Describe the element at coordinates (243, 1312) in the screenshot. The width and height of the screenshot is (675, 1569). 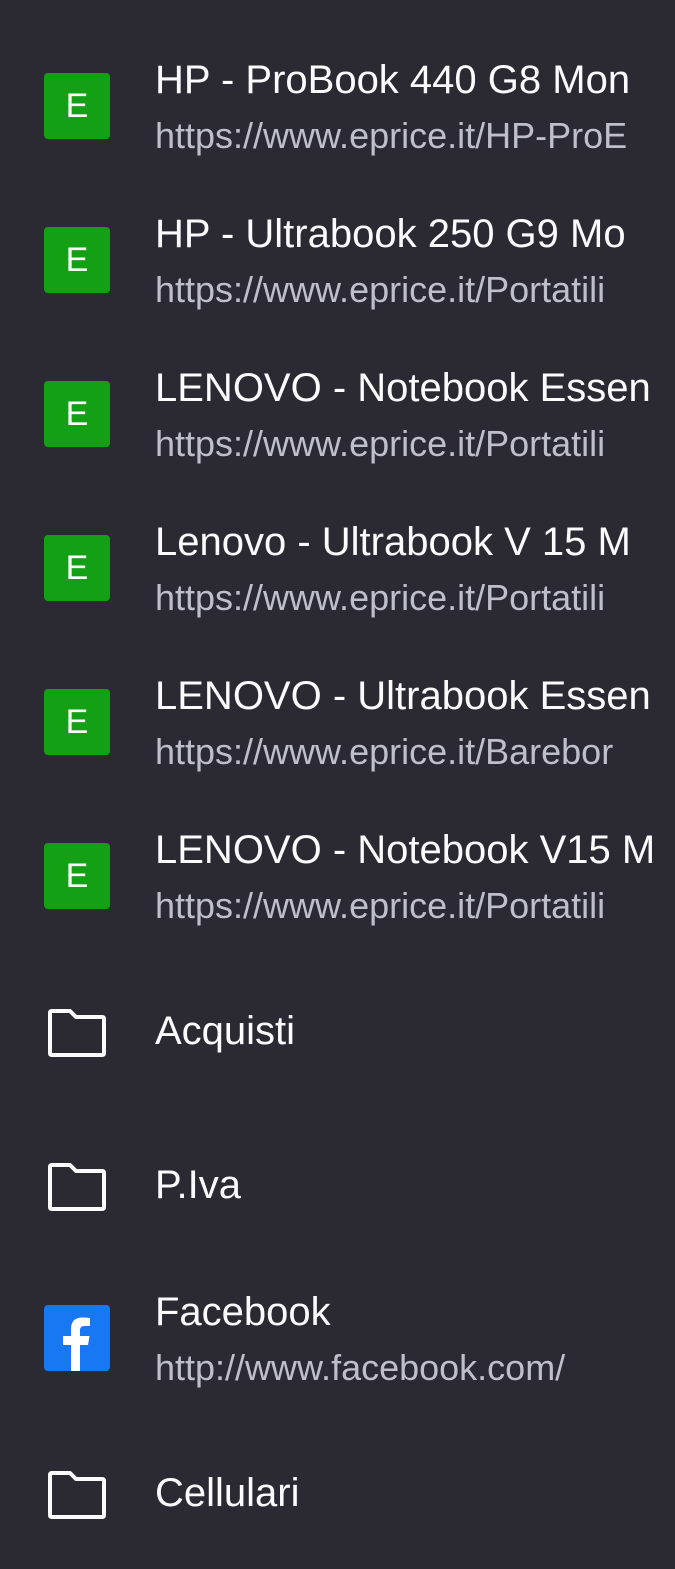
I see `bookmark-title: Facebook` at that location.